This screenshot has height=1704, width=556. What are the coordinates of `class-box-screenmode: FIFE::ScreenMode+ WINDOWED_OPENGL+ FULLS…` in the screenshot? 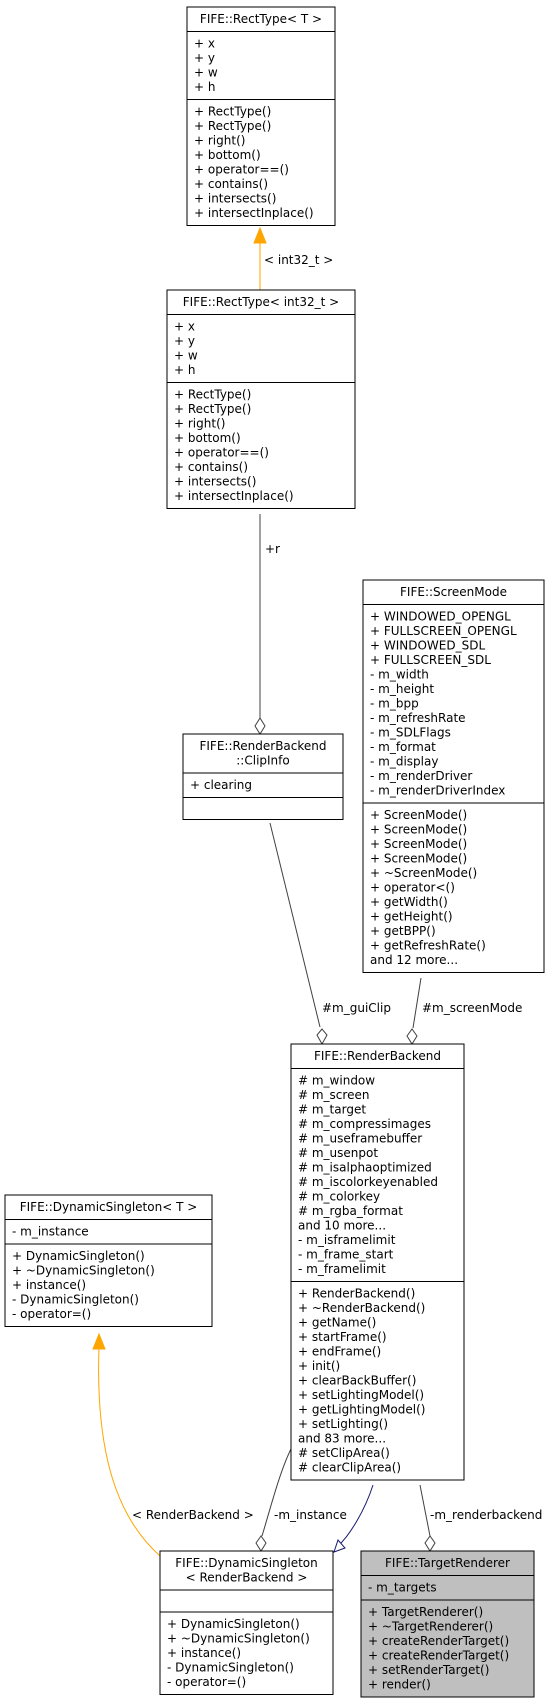 It's located at (453, 776).